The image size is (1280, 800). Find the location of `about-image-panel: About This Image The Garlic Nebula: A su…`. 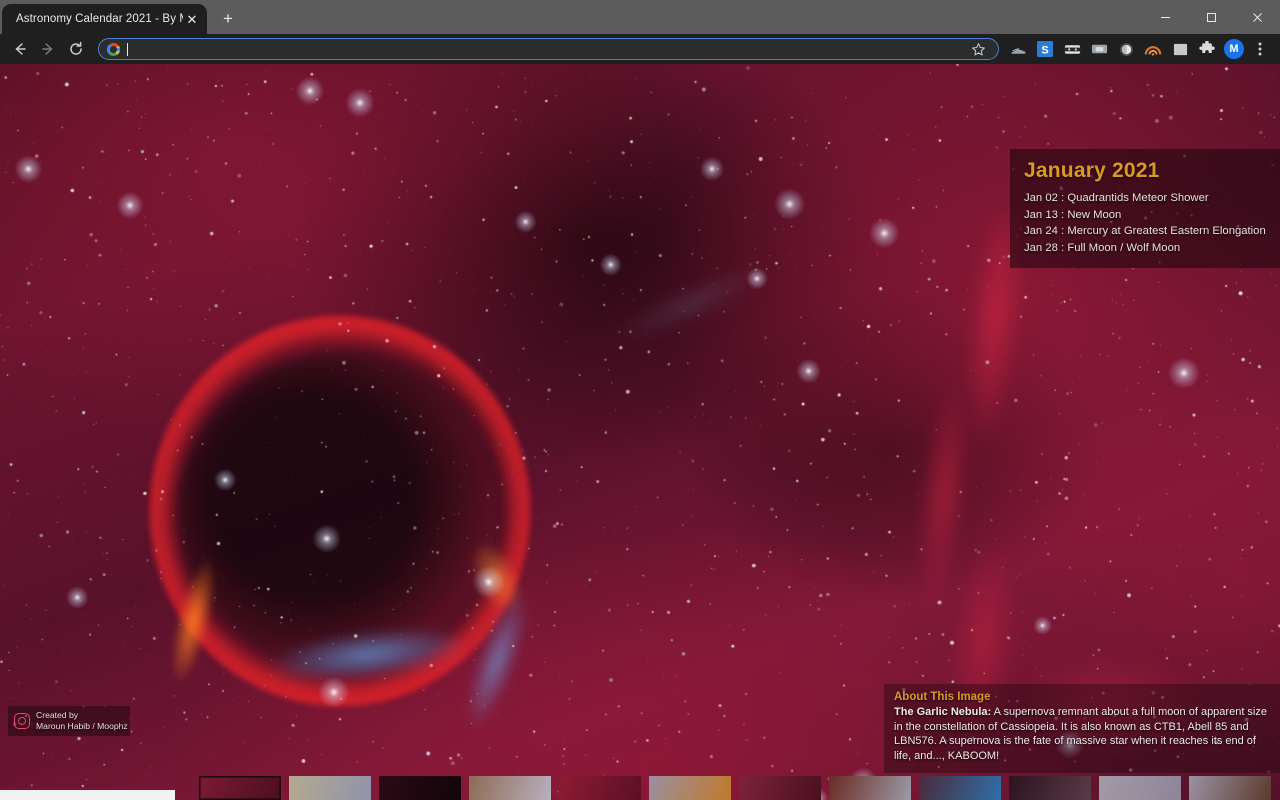

about-image-panel: About This Image The Garlic Nebula: A su… is located at coordinates (1082, 728).